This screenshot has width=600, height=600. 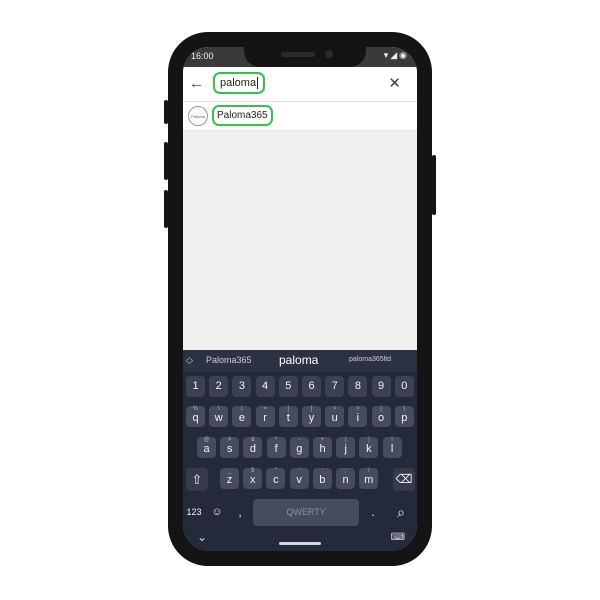 I want to click on suggestion-left: Paloma365, so click(x=229, y=360).